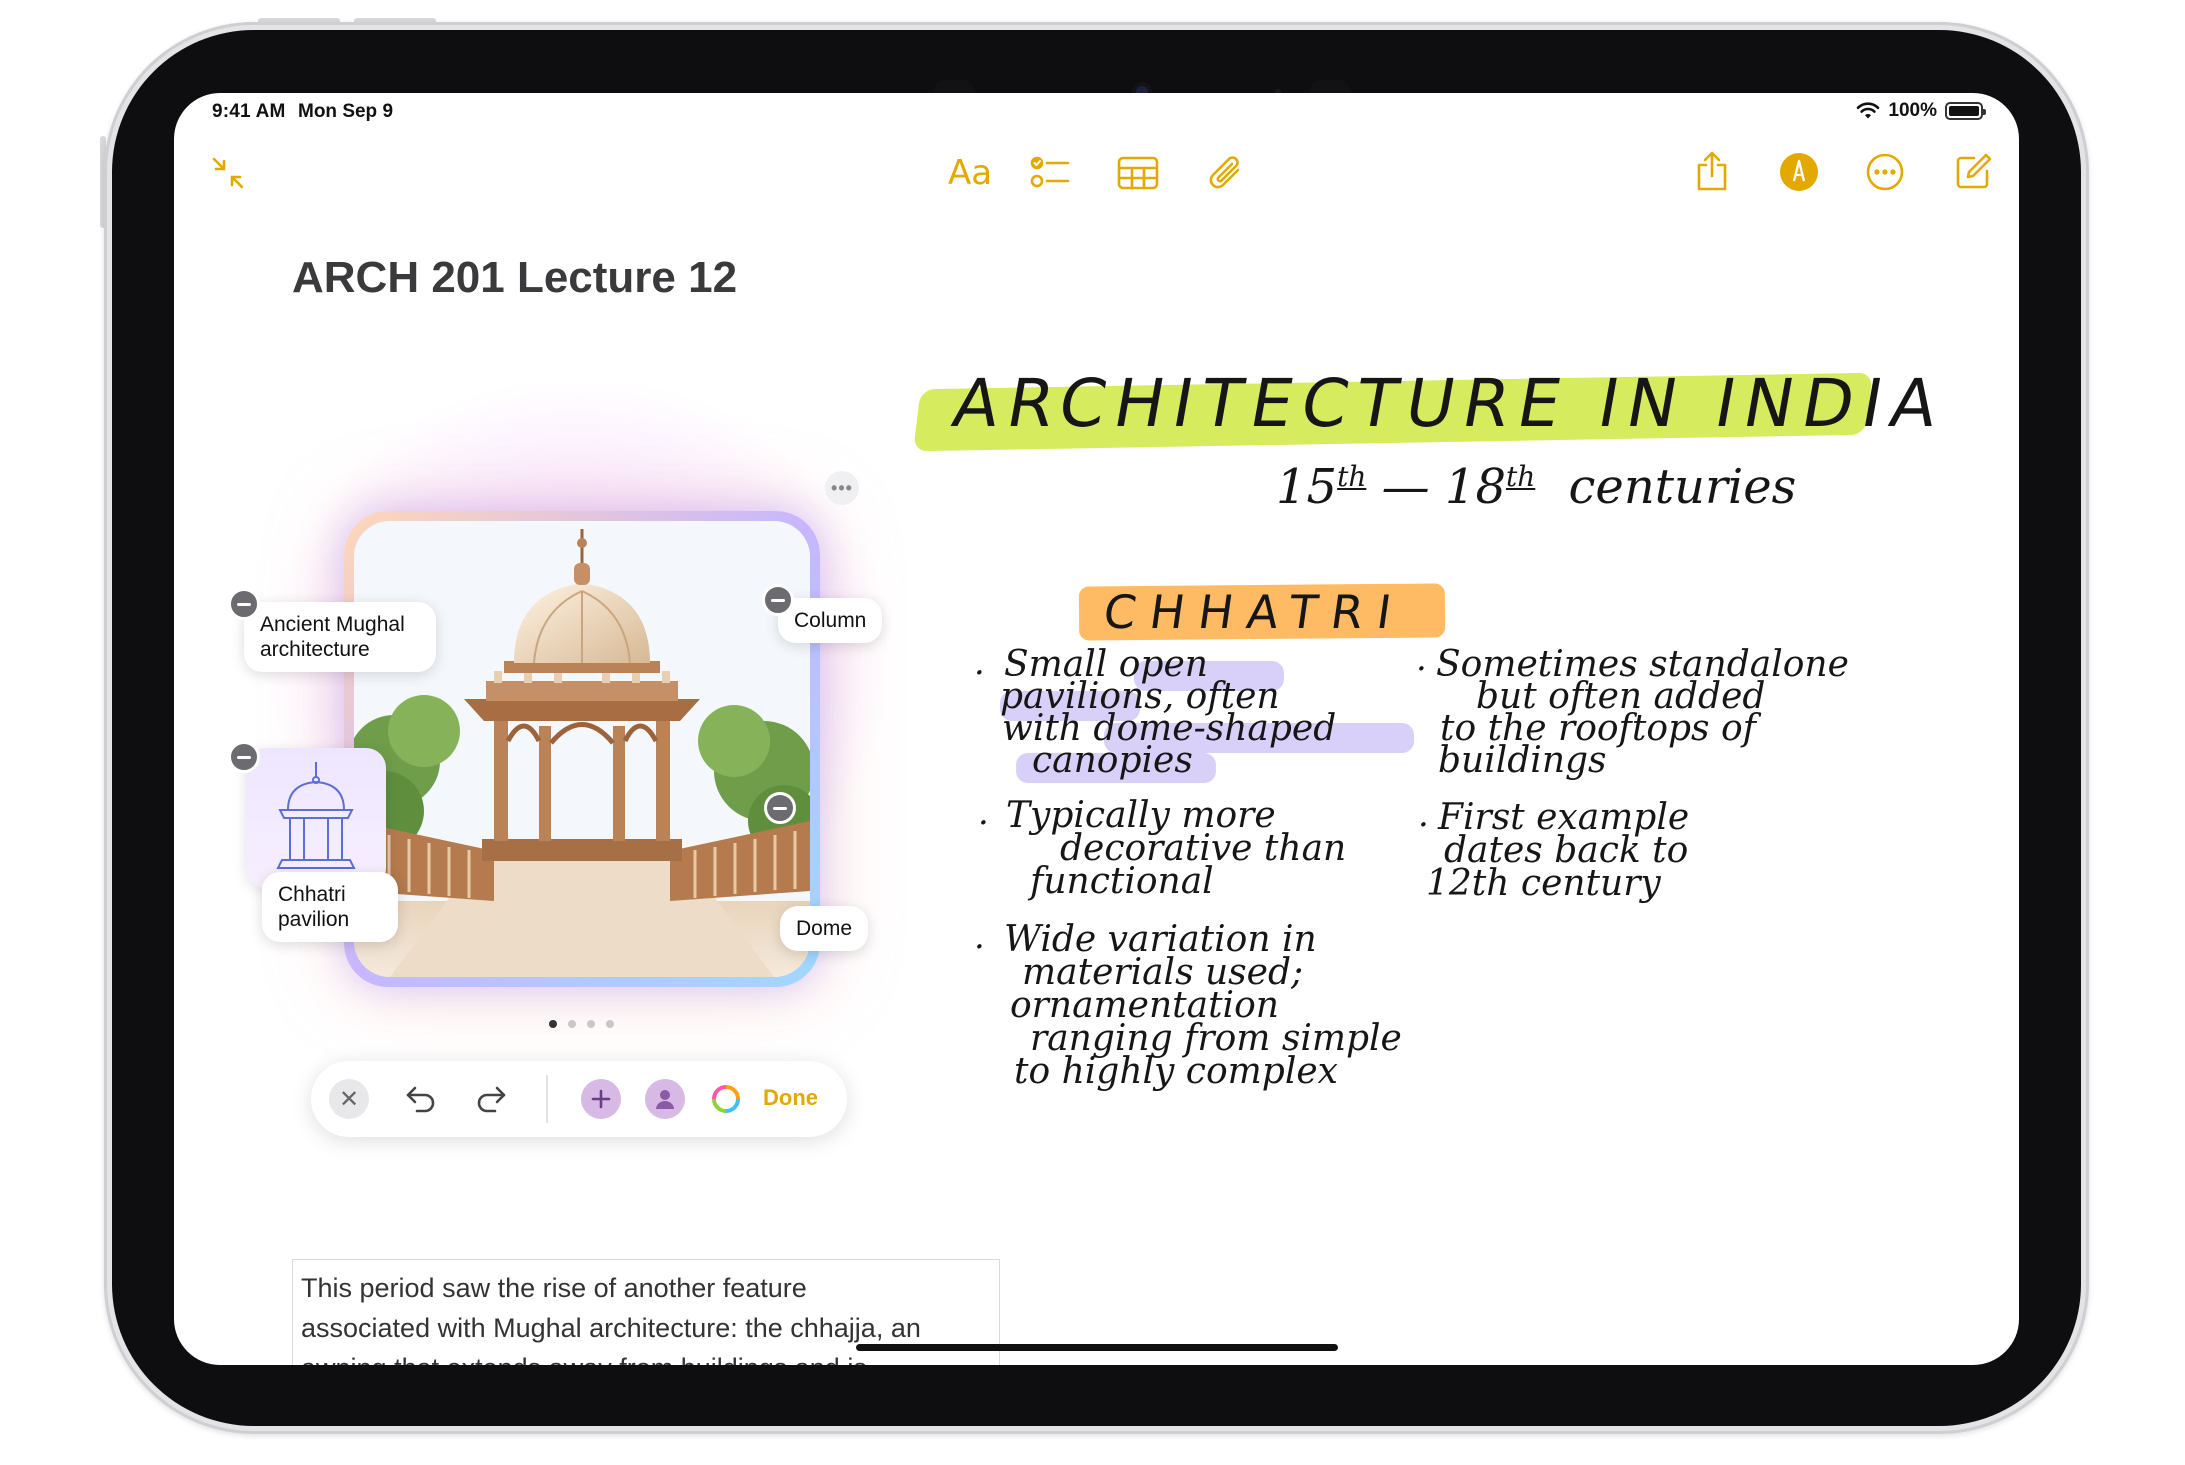  Describe the element at coordinates (1122, 881) in the screenshot. I see `bullet-line: functional` at that location.